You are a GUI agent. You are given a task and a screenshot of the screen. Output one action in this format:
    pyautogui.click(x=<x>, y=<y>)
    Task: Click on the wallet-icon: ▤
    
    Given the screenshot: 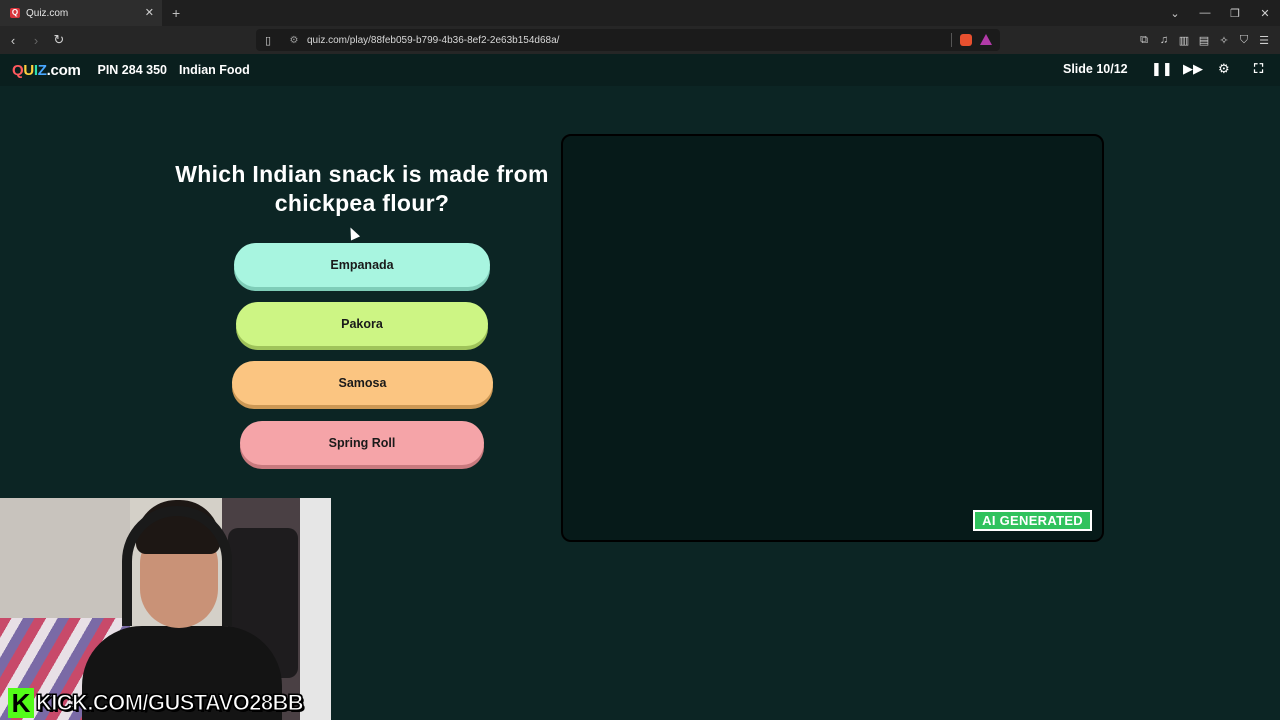 What is the action you would take?
    pyautogui.click(x=1204, y=40)
    